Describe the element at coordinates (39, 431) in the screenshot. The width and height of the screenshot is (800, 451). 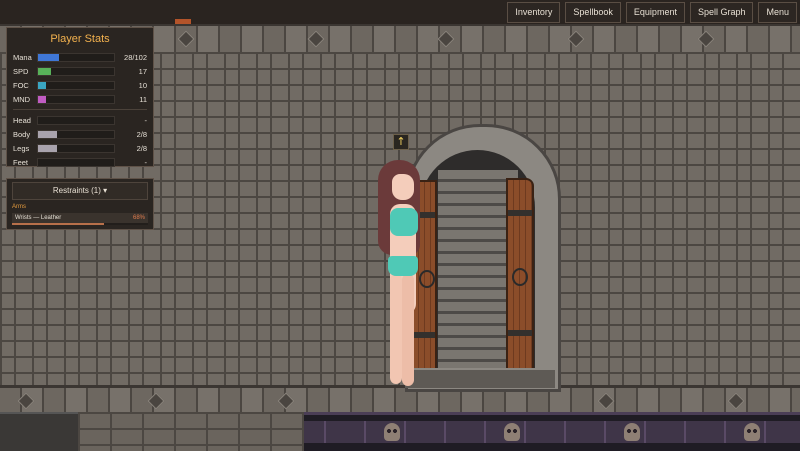
I see `dark-floor-tile` at that location.